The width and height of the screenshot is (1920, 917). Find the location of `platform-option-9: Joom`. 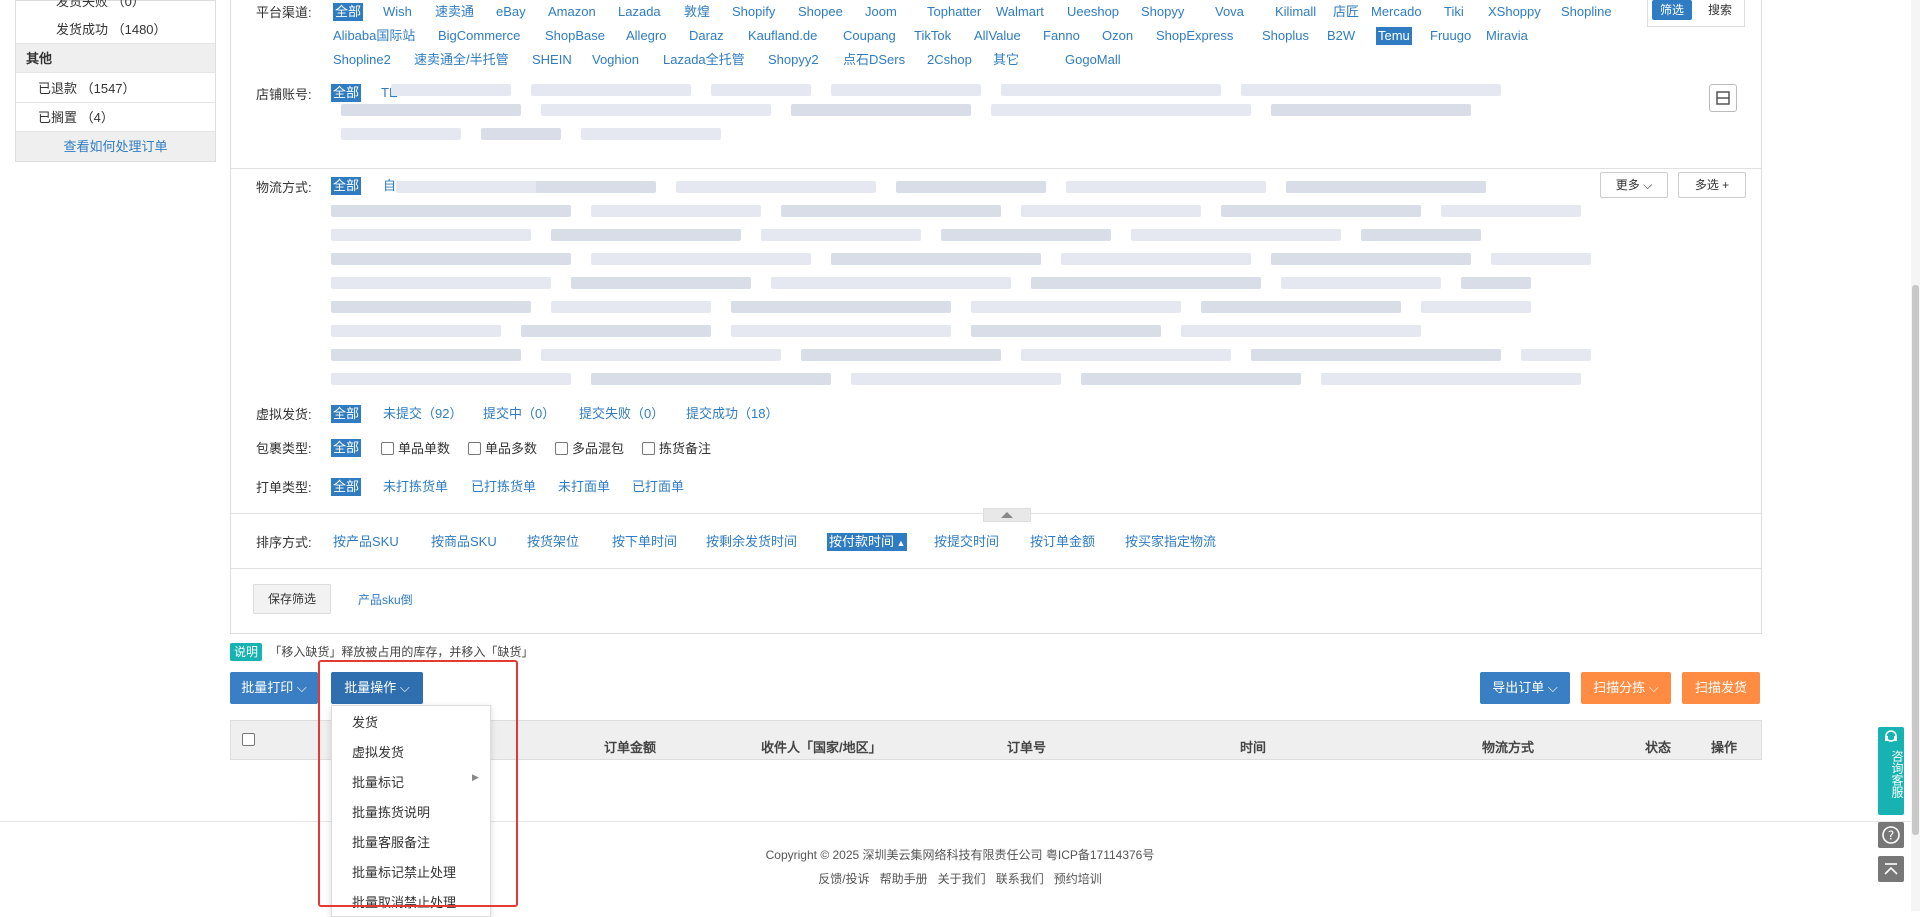

platform-option-9: Joom is located at coordinates (881, 12).